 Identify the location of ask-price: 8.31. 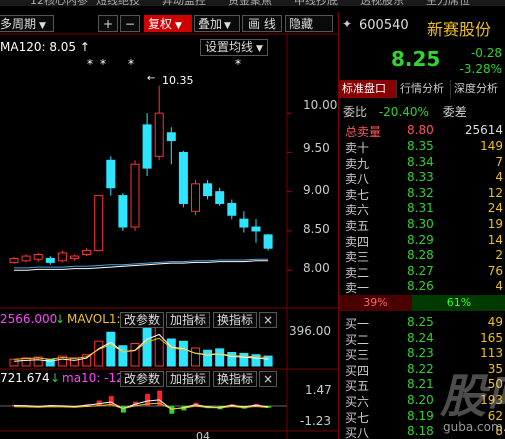
(420, 208).